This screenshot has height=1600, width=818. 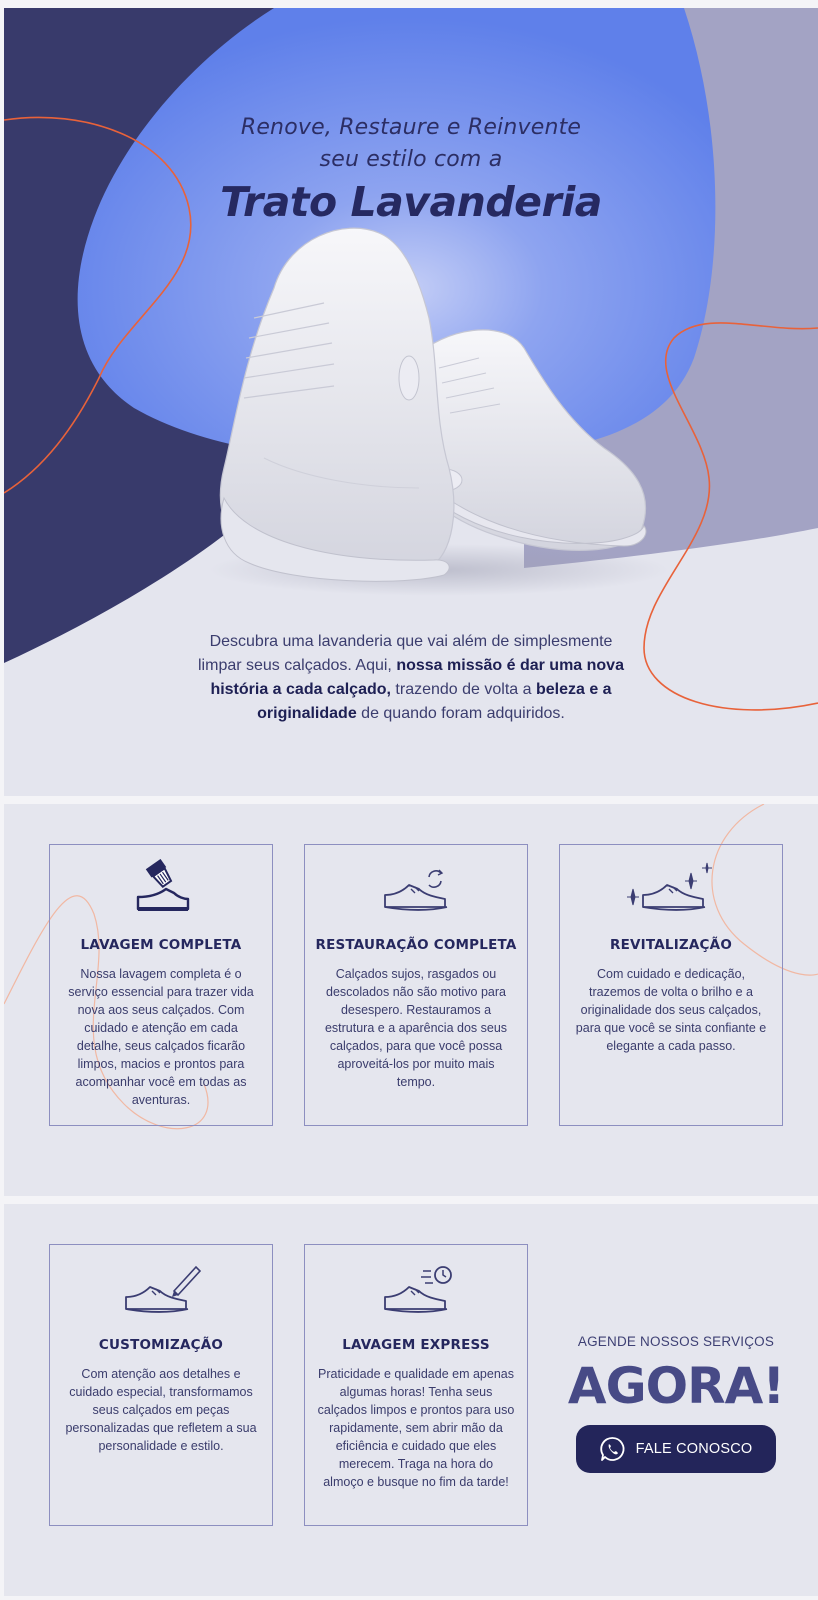 What do you see at coordinates (671, 945) in the screenshot?
I see `service-card-title: REVITALIZAÇÃO` at bounding box center [671, 945].